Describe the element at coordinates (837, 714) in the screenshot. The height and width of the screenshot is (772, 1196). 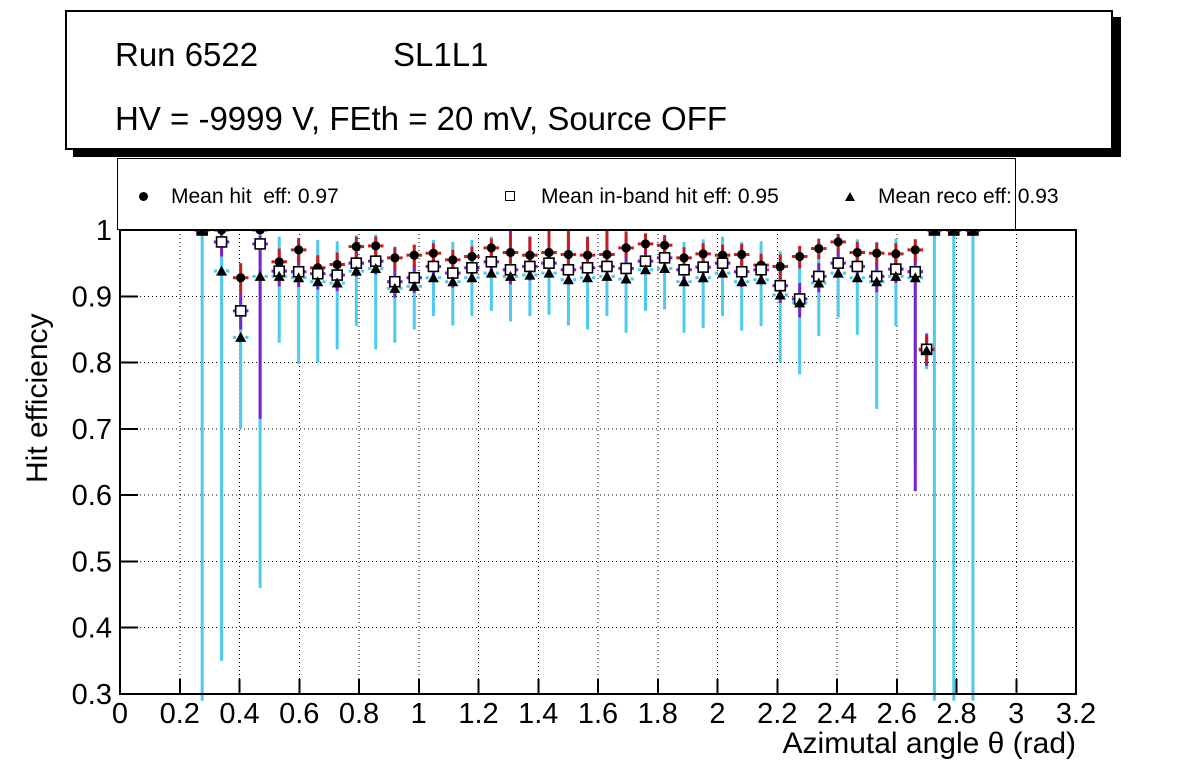
I see `x-tick-label: 2.4` at that location.